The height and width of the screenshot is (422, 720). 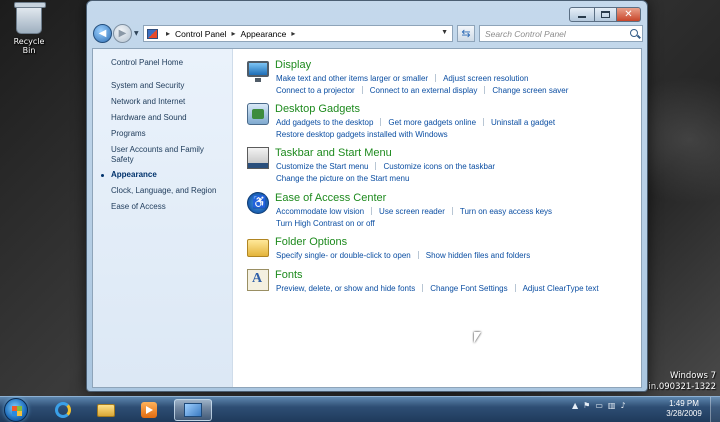 I want to click on sidebar-item-user-accounts: User Accounts and Family Safety, so click(x=163, y=155).